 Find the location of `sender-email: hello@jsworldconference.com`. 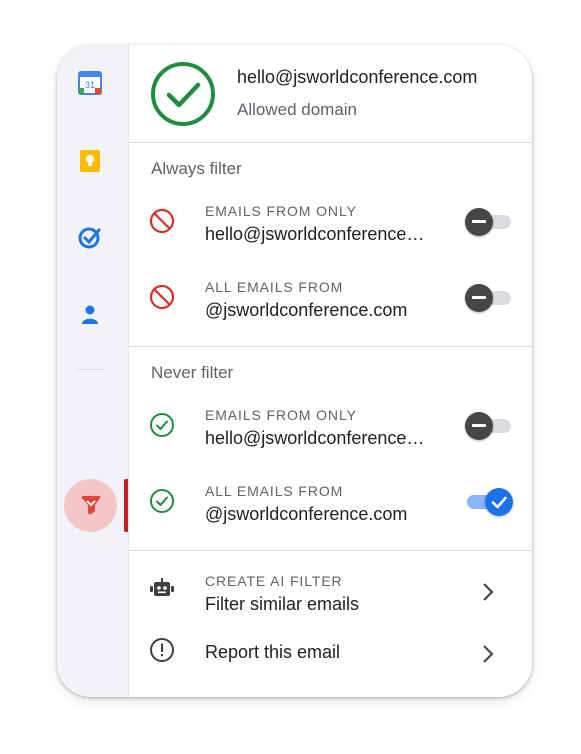

sender-email: hello@jsworldconference.com is located at coordinates (357, 77).